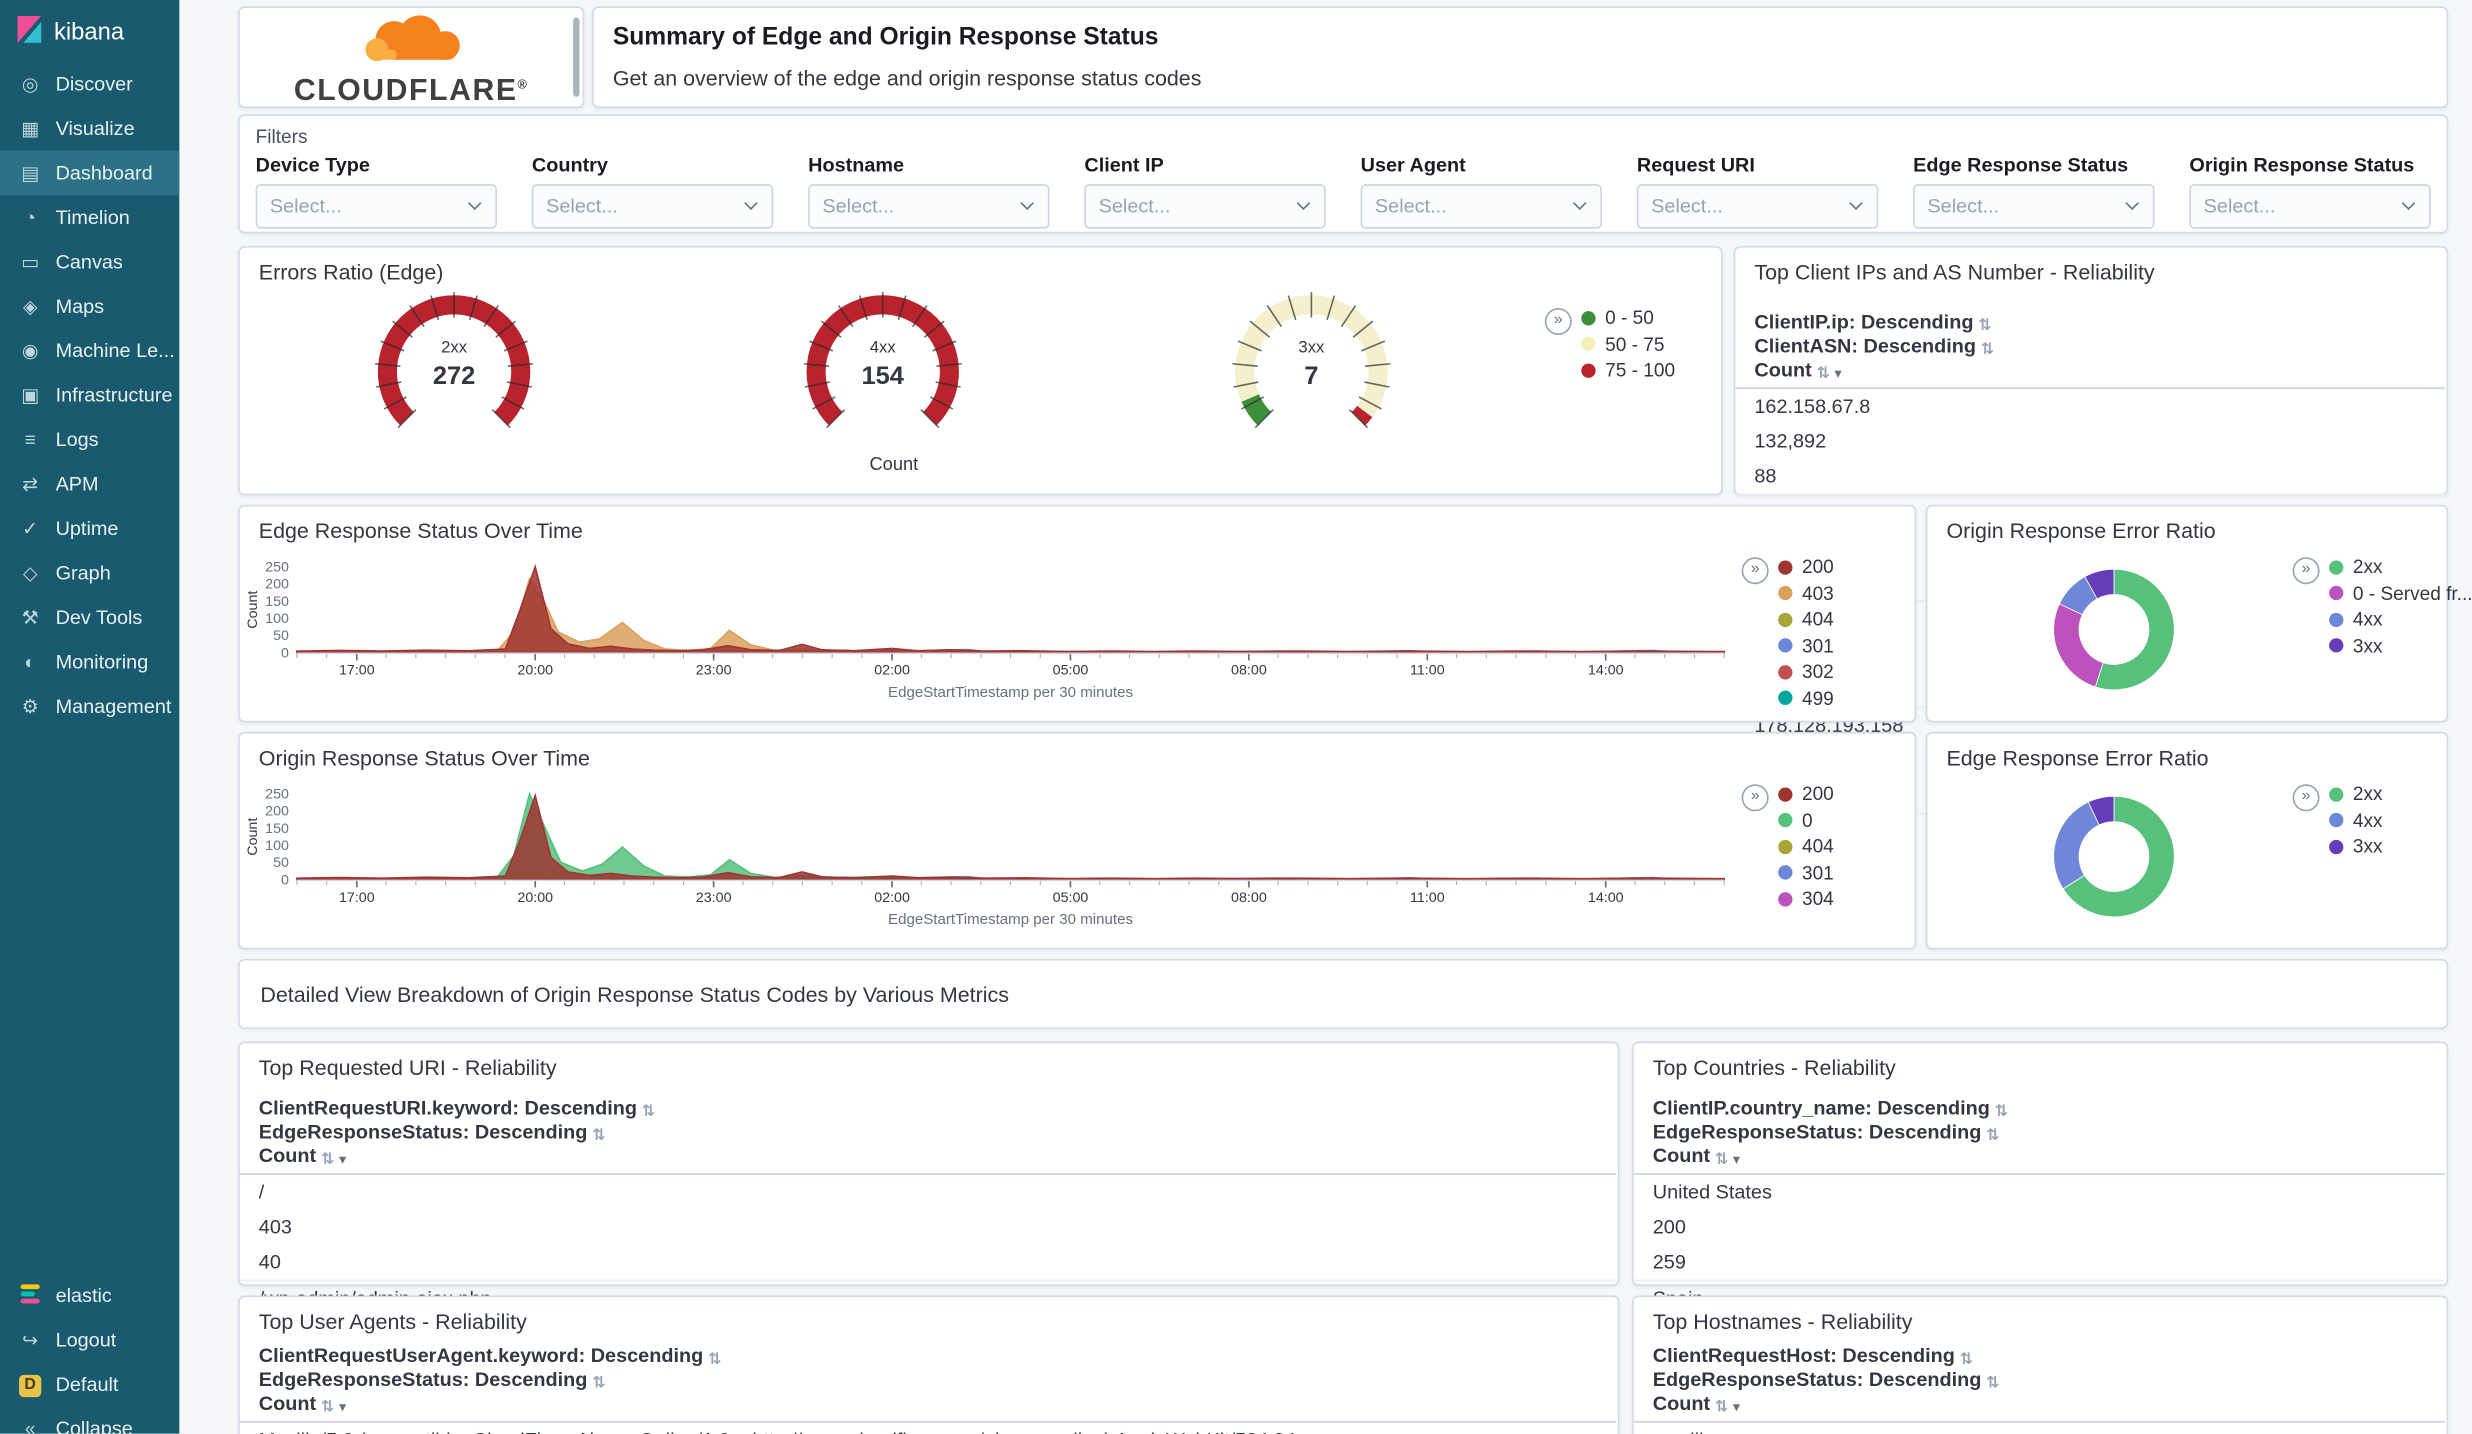  What do you see at coordinates (89, 484) in the screenshot?
I see `sidebar-item-apm: ⇄ APM` at bounding box center [89, 484].